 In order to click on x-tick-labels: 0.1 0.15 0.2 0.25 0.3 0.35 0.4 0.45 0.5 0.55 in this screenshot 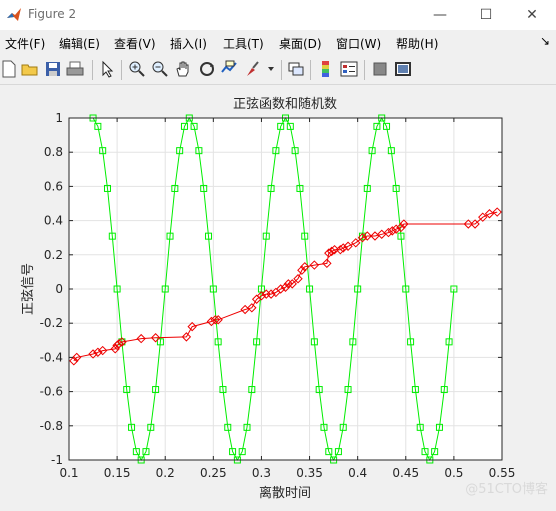, I will do `click(287, 473)`.